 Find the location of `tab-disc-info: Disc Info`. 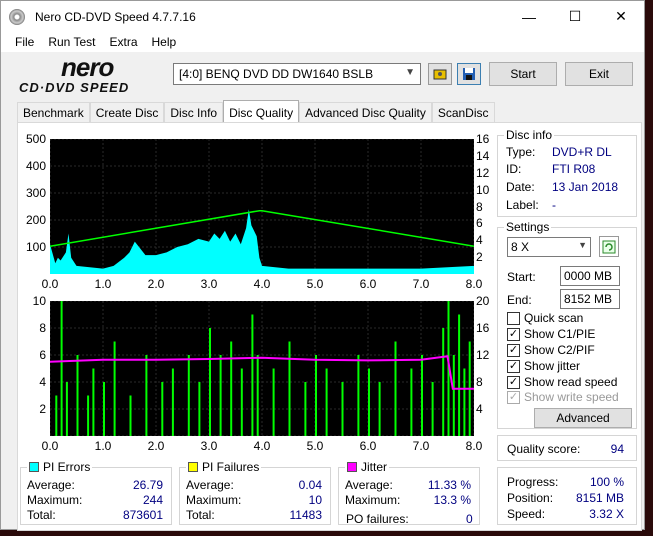

tab-disc-info: Disc Info is located at coordinates (194, 112).